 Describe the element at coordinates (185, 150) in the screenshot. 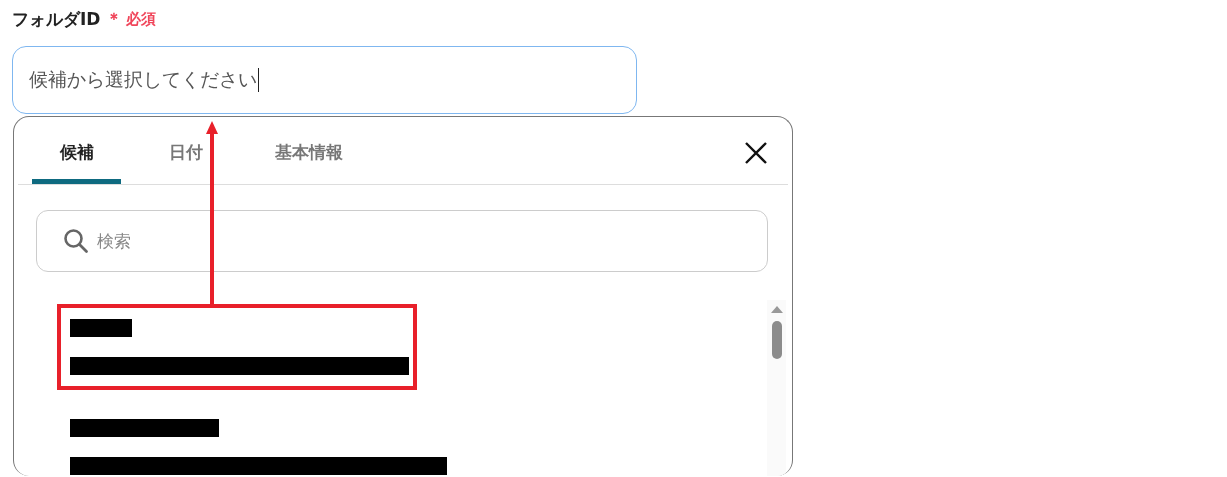

I see `tab: 日付` at that location.